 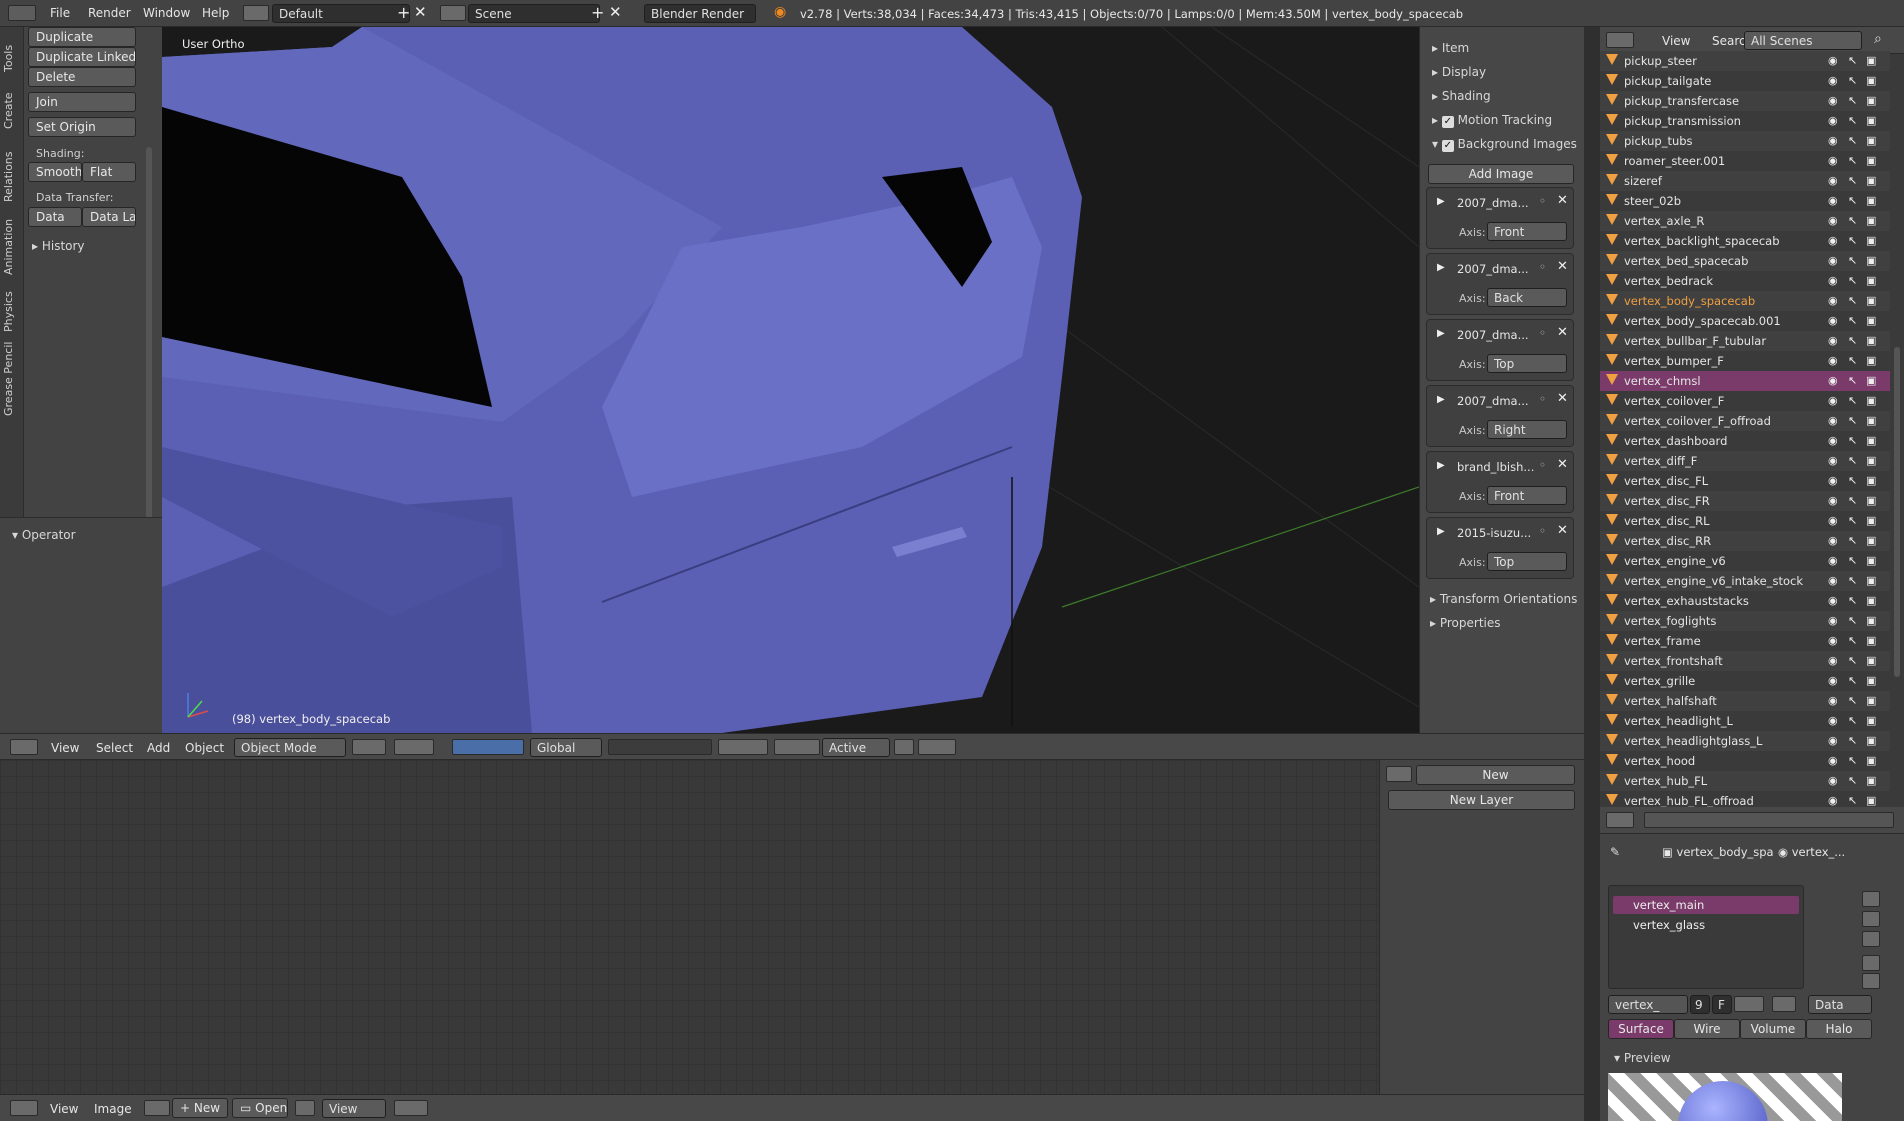 I want to click on slot-up-icon, so click(x=1871, y=963).